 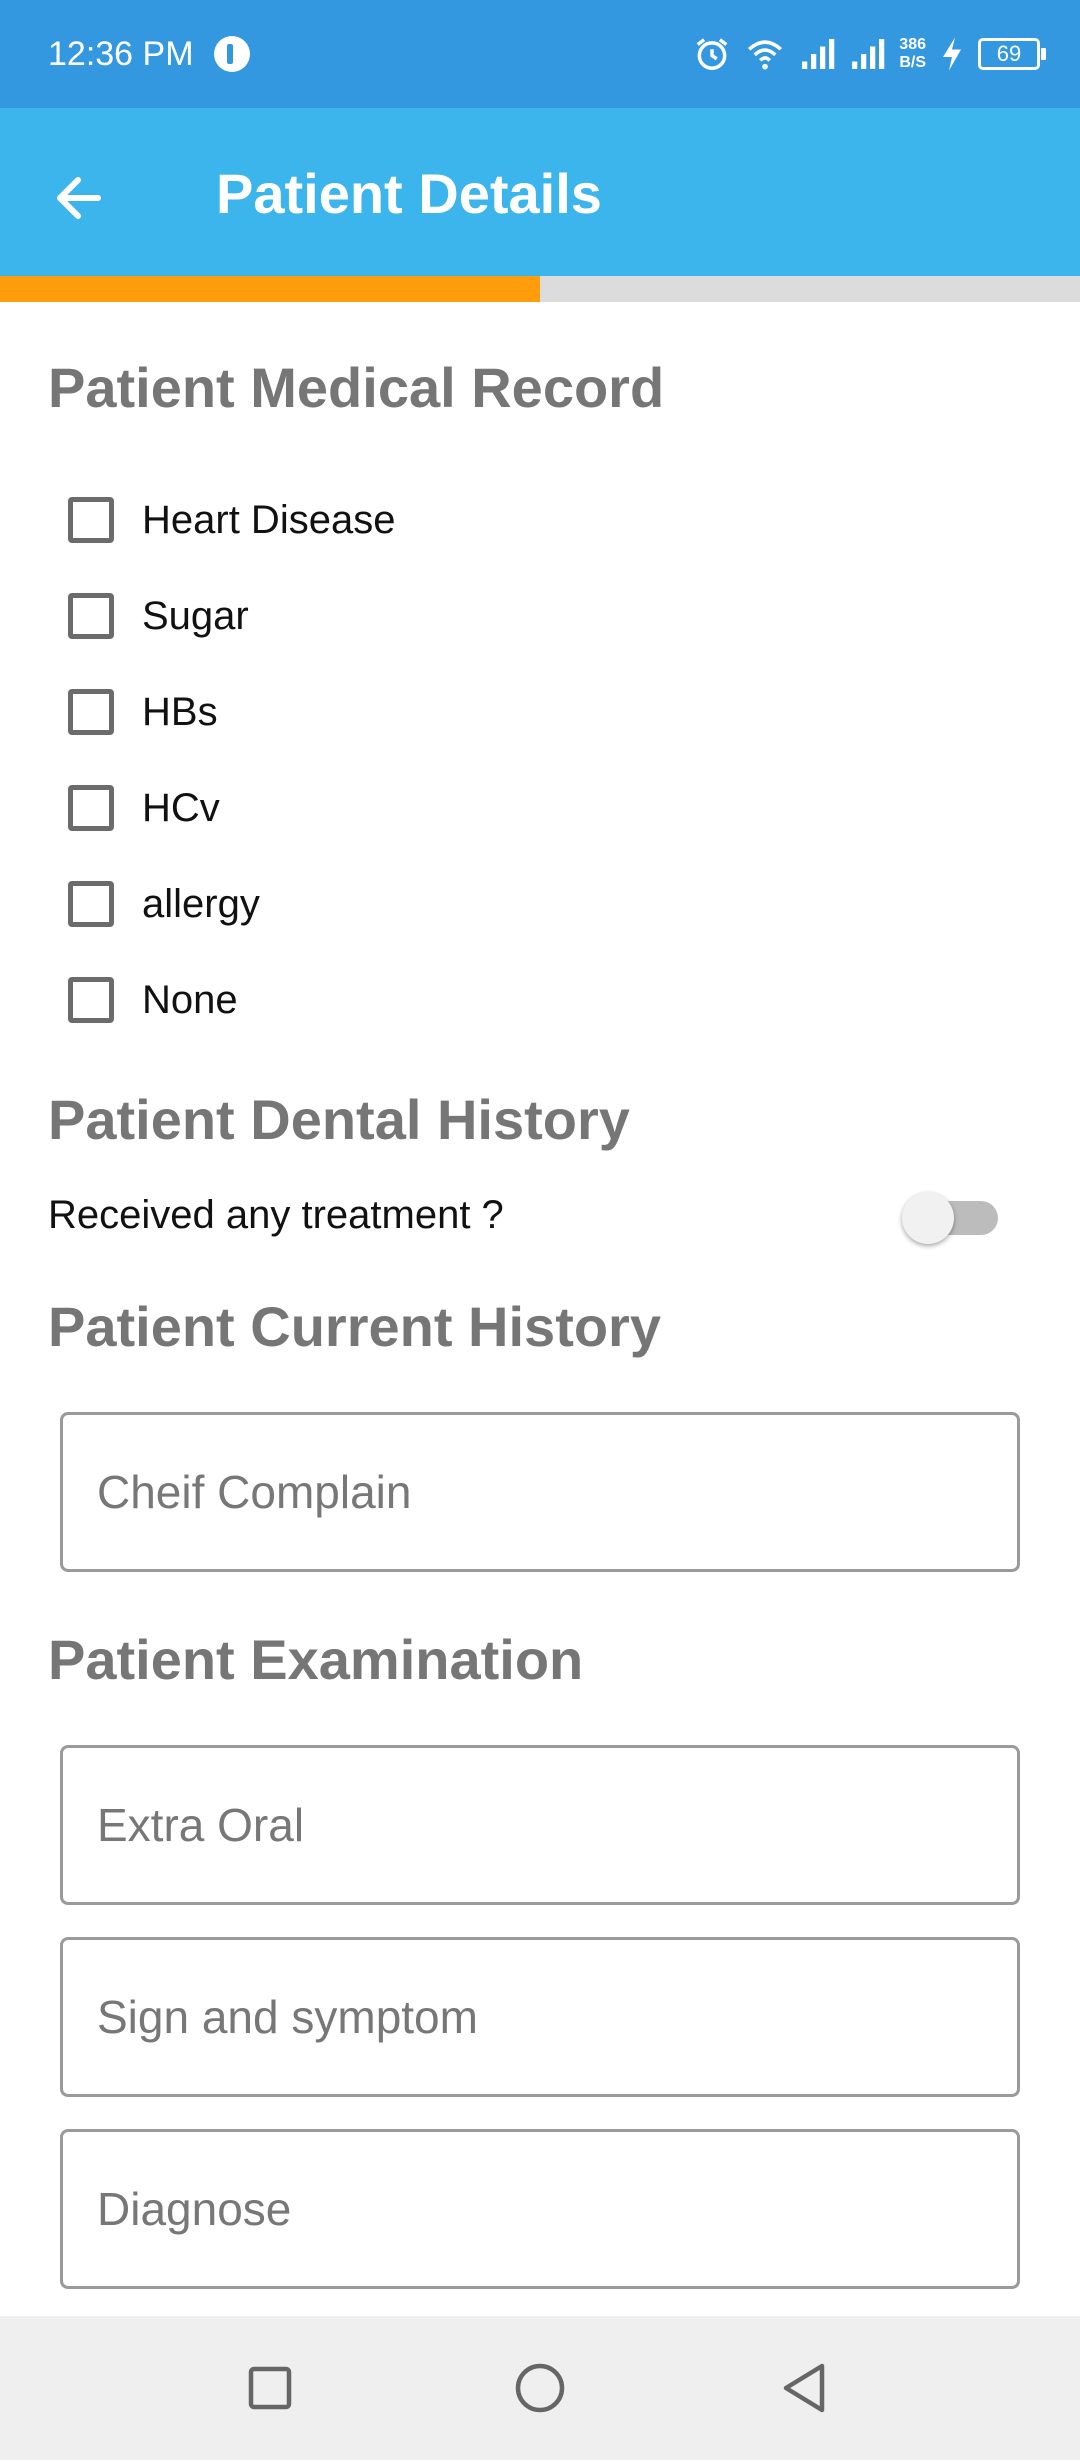 I want to click on notification-app-icon, so click(x=232, y=54).